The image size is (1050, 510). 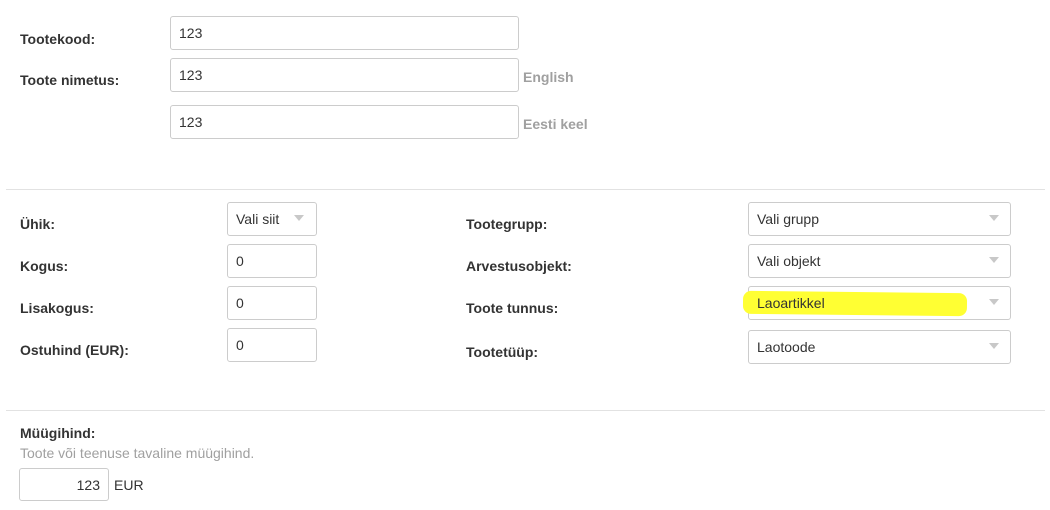 I want to click on product-type-select: Laotoode, so click(x=879, y=347).